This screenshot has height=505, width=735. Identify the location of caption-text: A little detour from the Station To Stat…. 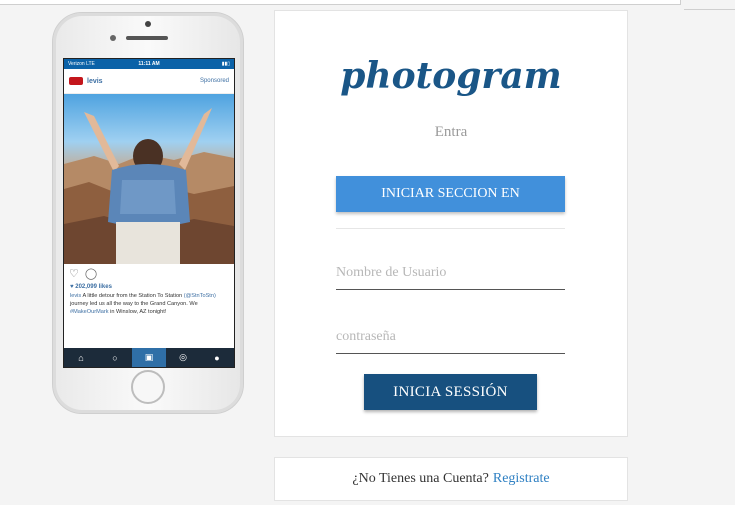
(132, 296).